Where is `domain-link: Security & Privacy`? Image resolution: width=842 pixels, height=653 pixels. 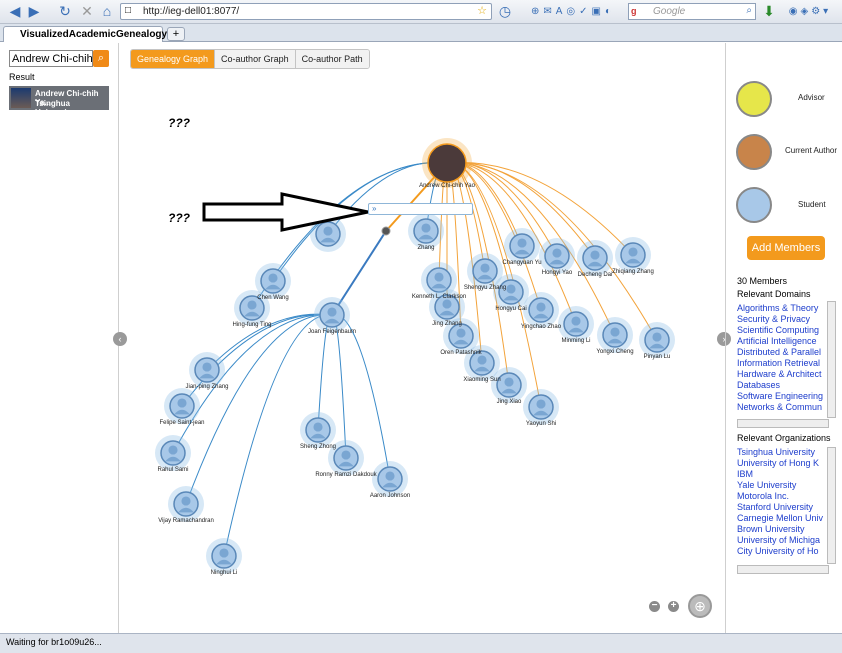 domain-link: Security & Privacy is located at coordinates (787, 319).